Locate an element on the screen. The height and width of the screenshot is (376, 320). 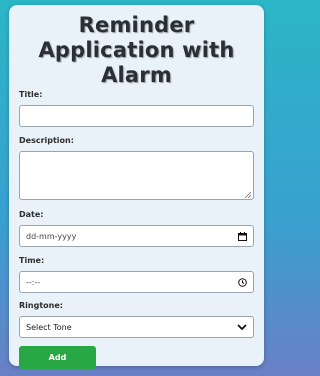
ringtone-selected-value: Select Tone is located at coordinates (49, 327).